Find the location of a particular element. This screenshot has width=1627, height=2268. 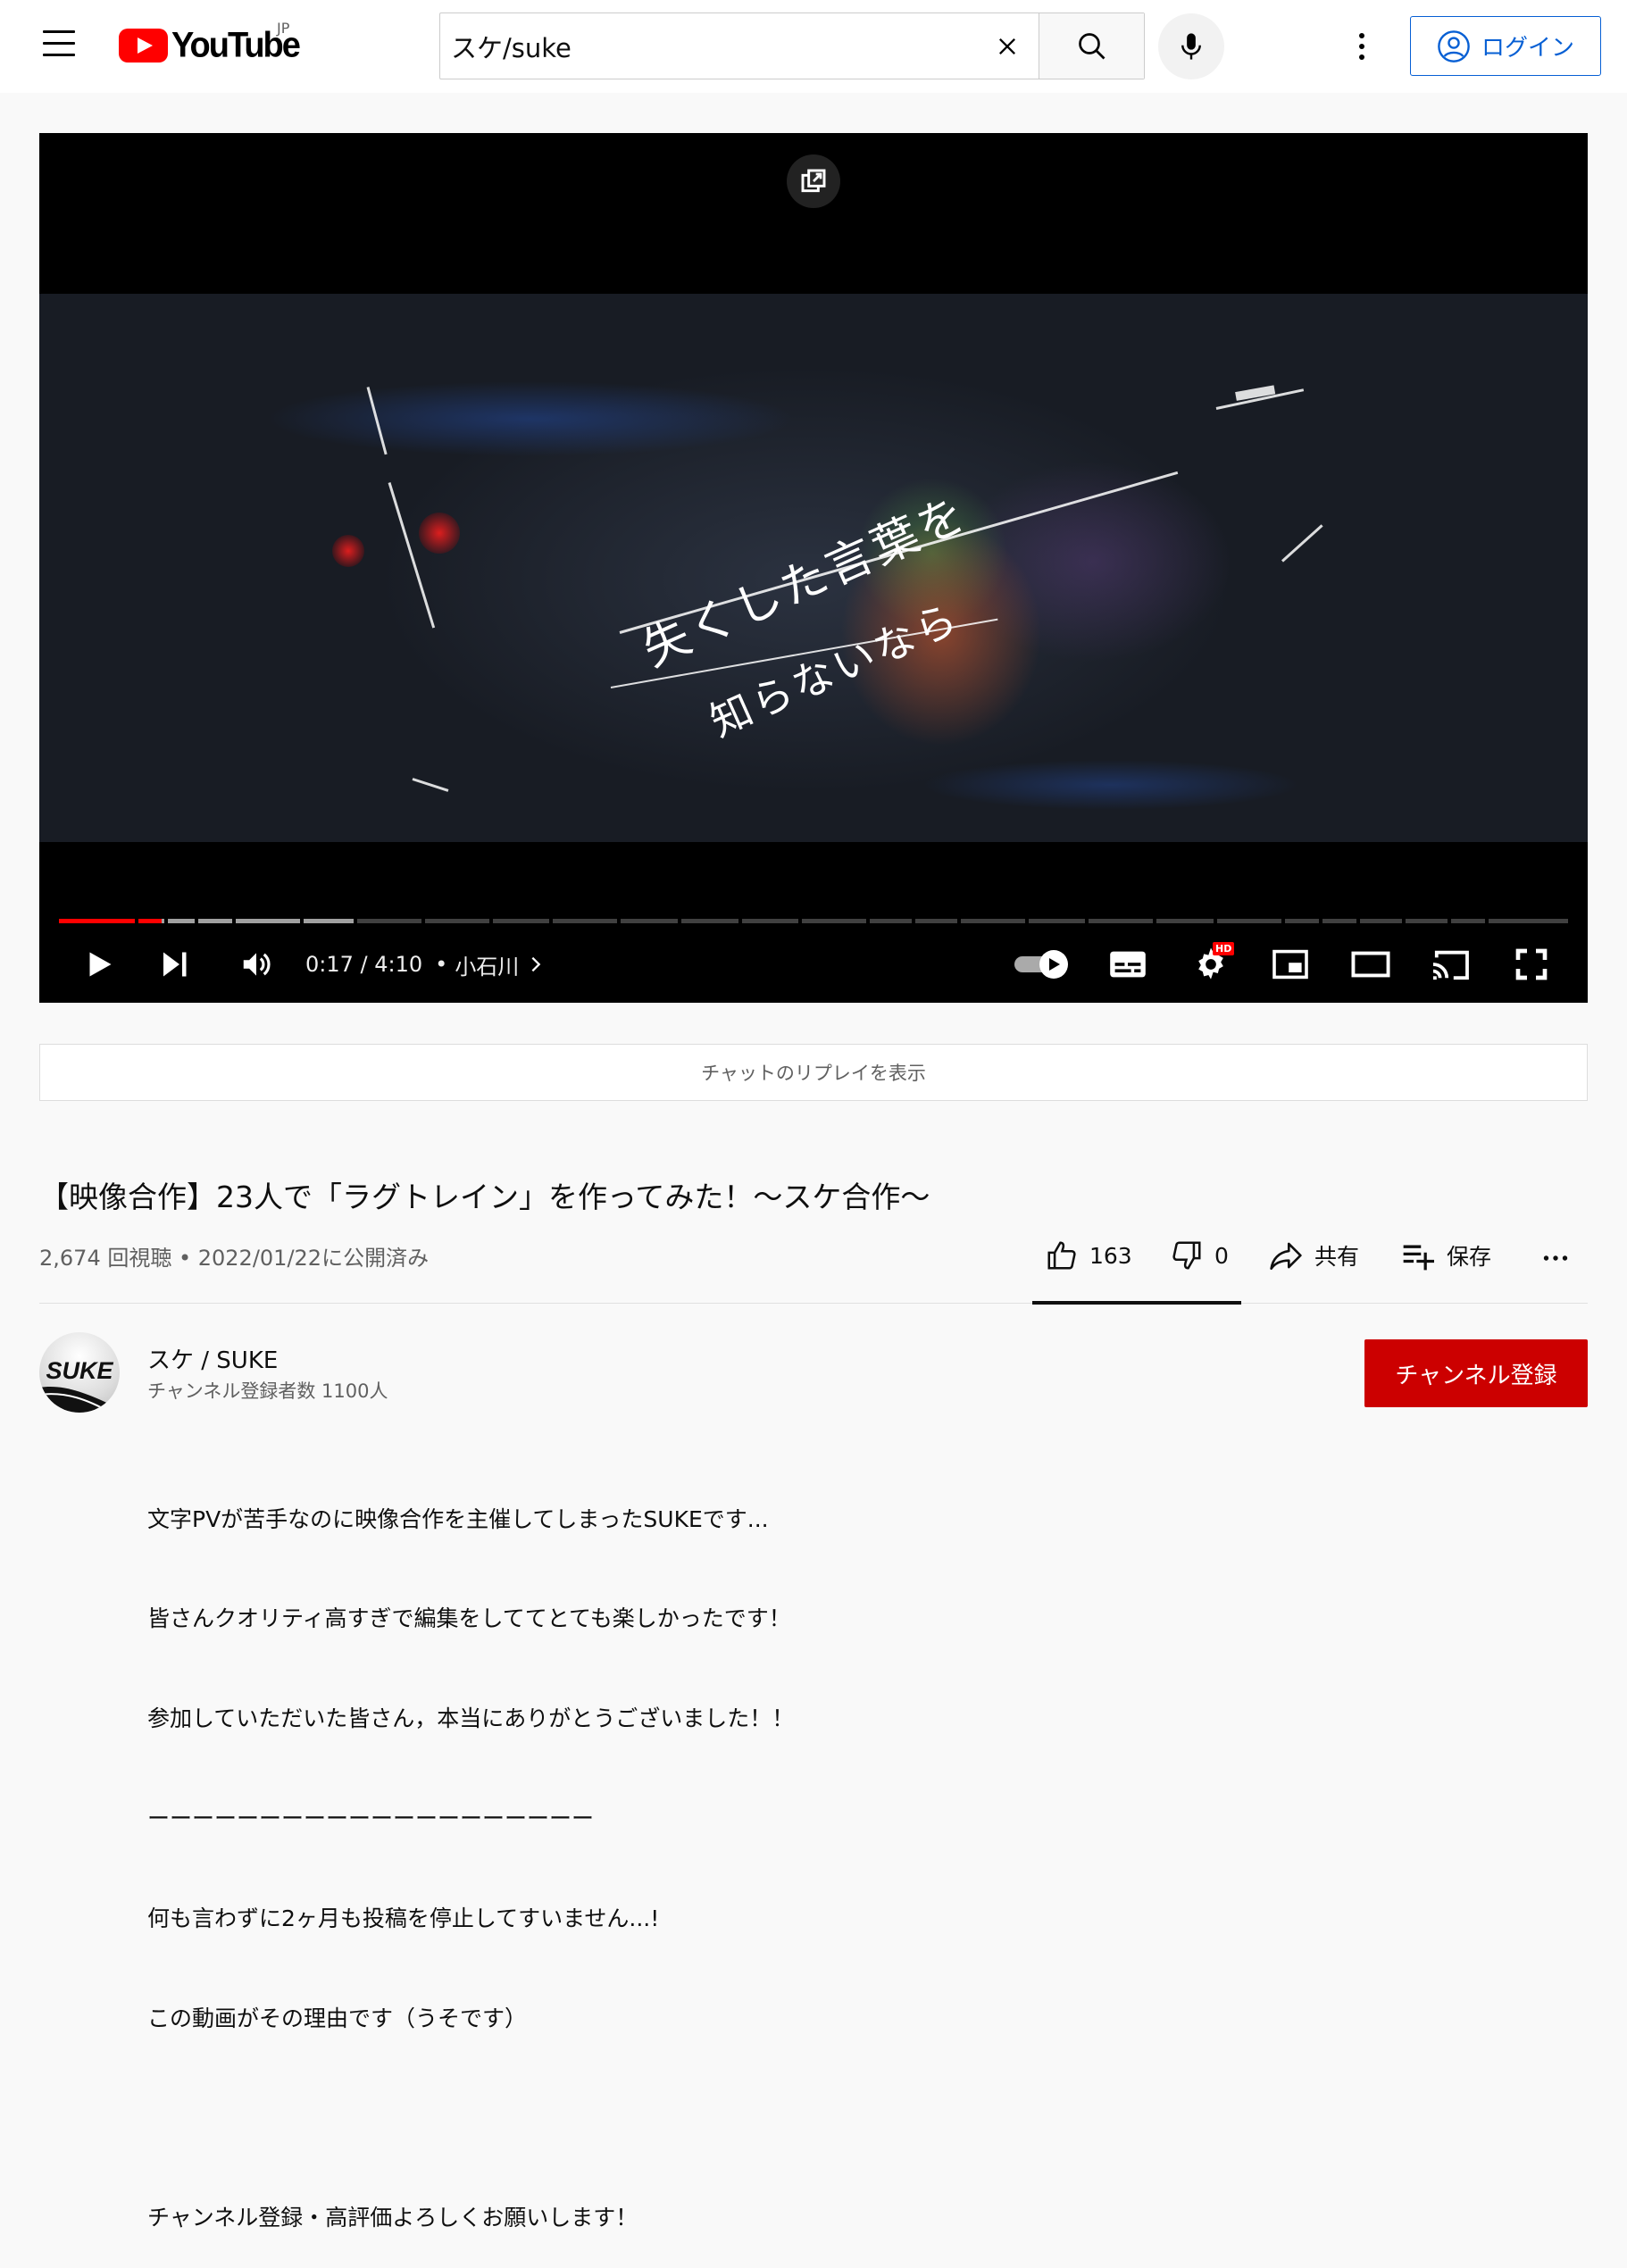

theater-mode-button is located at coordinates (1371, 964).